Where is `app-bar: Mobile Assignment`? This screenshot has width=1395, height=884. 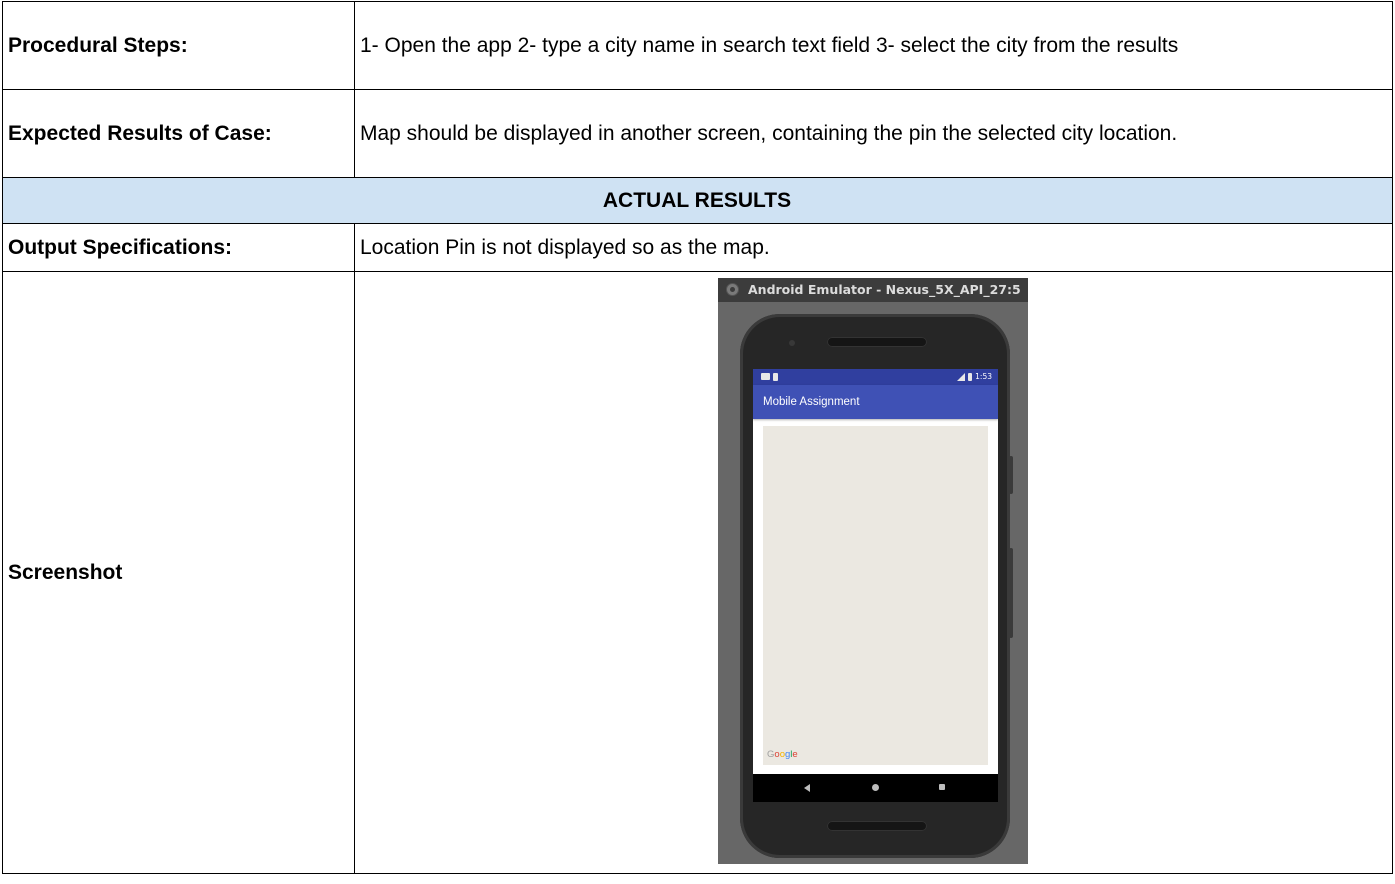 app-bar: Mobile Assignment is located at coordinates (875, 402).